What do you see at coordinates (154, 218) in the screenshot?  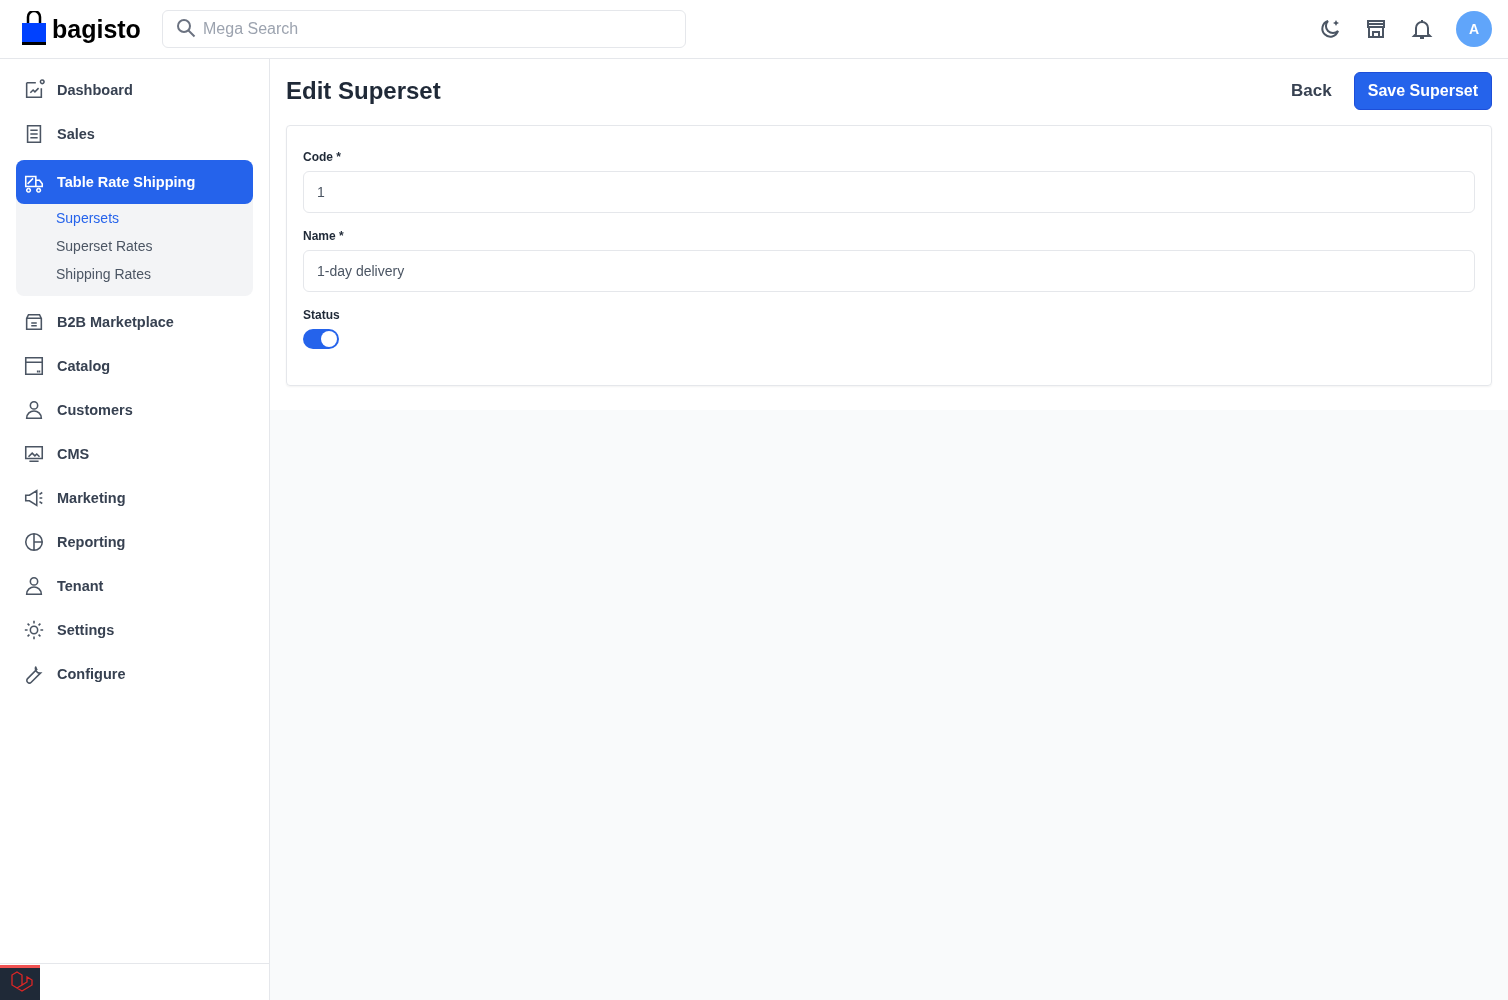 I see `submenu-item: Supersets` at bounding box center [154, 218].